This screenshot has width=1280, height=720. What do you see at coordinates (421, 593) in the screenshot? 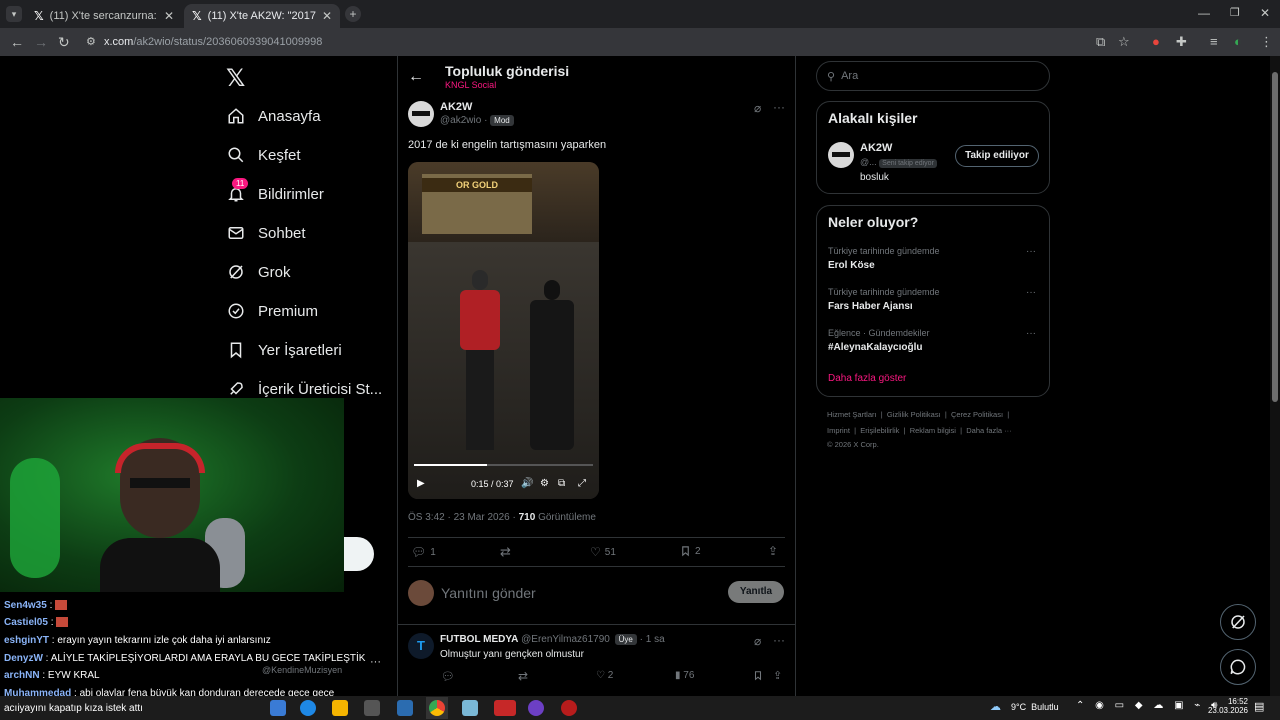
I see `my-avatar` at bounding box center [421, 593].